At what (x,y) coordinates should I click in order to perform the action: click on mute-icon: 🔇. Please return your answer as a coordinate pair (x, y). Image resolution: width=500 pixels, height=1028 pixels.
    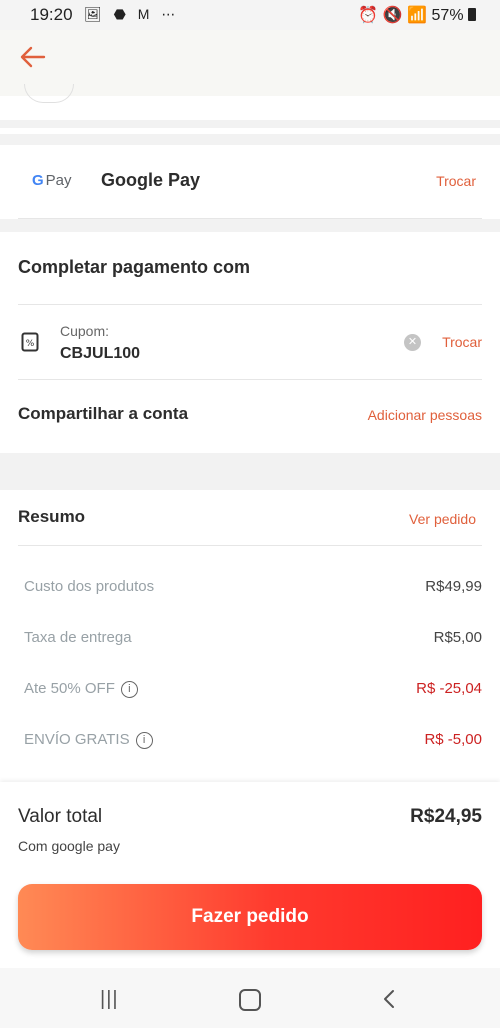
    Looking at the image, I should click on (392, 15).